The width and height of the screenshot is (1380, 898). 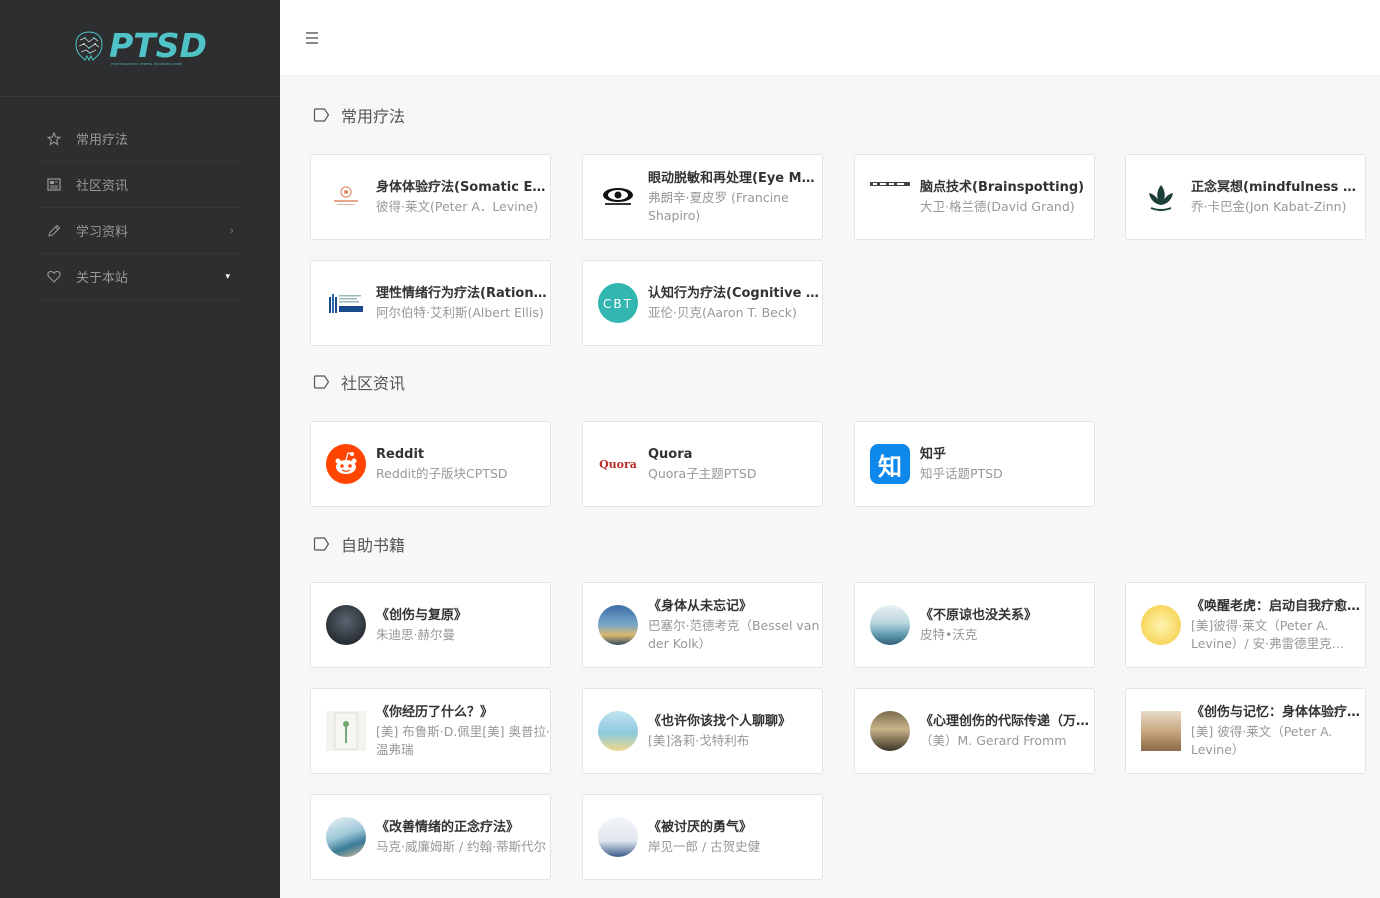 I want to click on community-card-quora: Quora Quora Quora子主题PTSD, so click(x=702, y=464).